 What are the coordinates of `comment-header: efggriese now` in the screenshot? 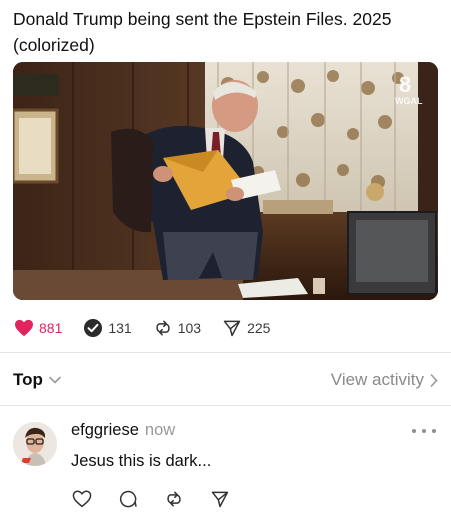 It's located at (123, 430).